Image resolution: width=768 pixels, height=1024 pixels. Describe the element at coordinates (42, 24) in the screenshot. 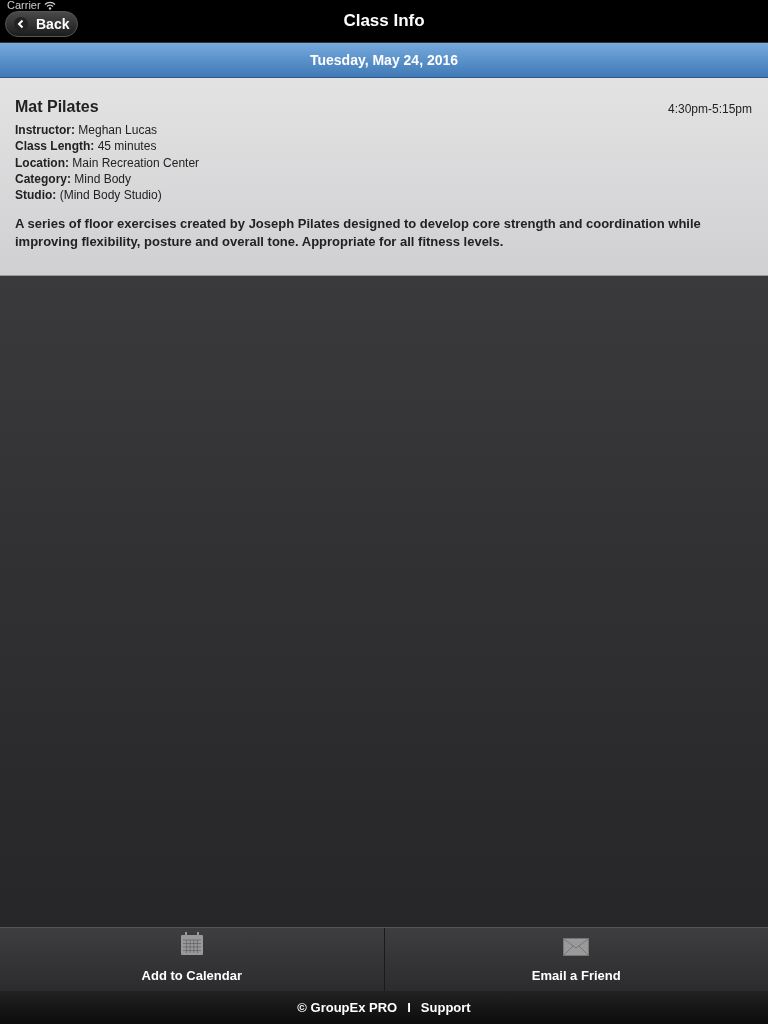

I see `back-button: Back` at that location.